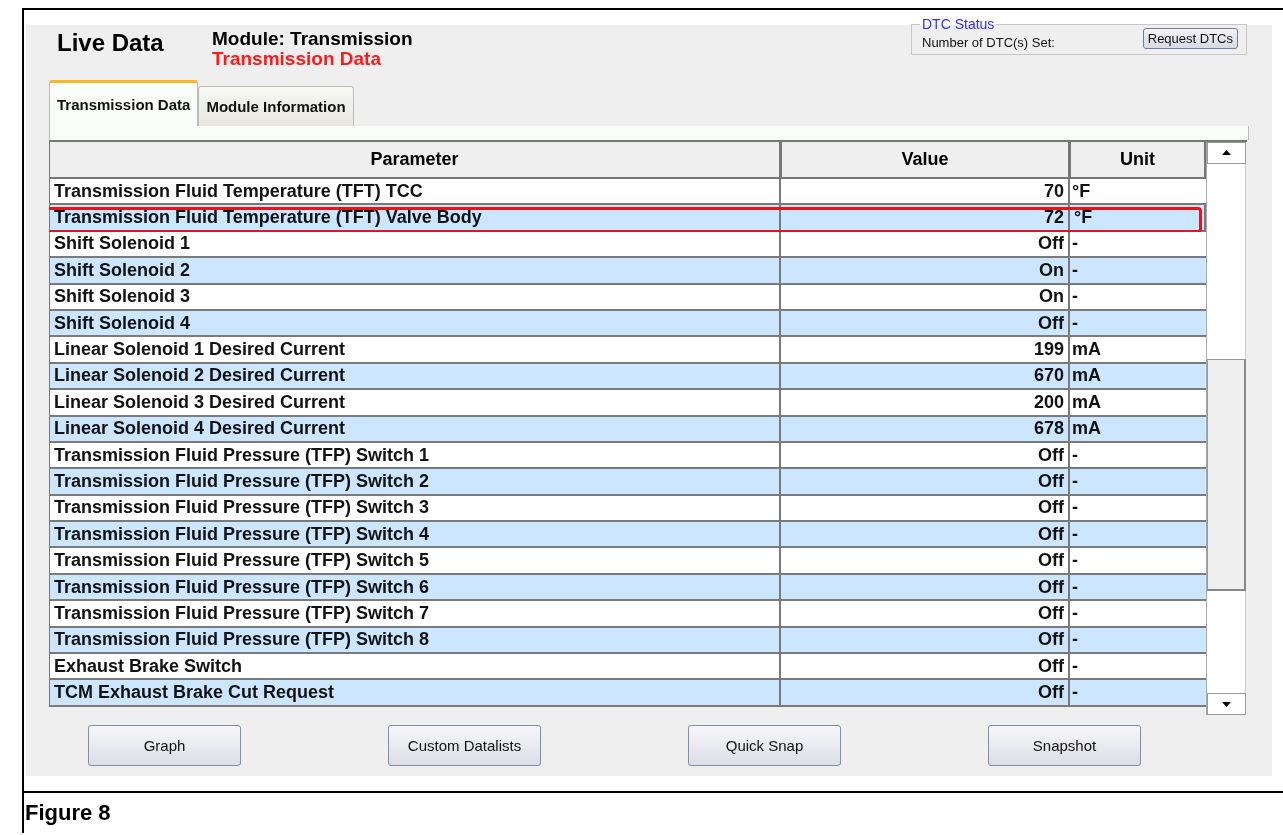 This screenshot has width=1283, height=835. What do you see at coordinates (415, 667) in the screenshot?
I see `table-cell: Exhaust Brake Switch` at bounding box center [415, 667].